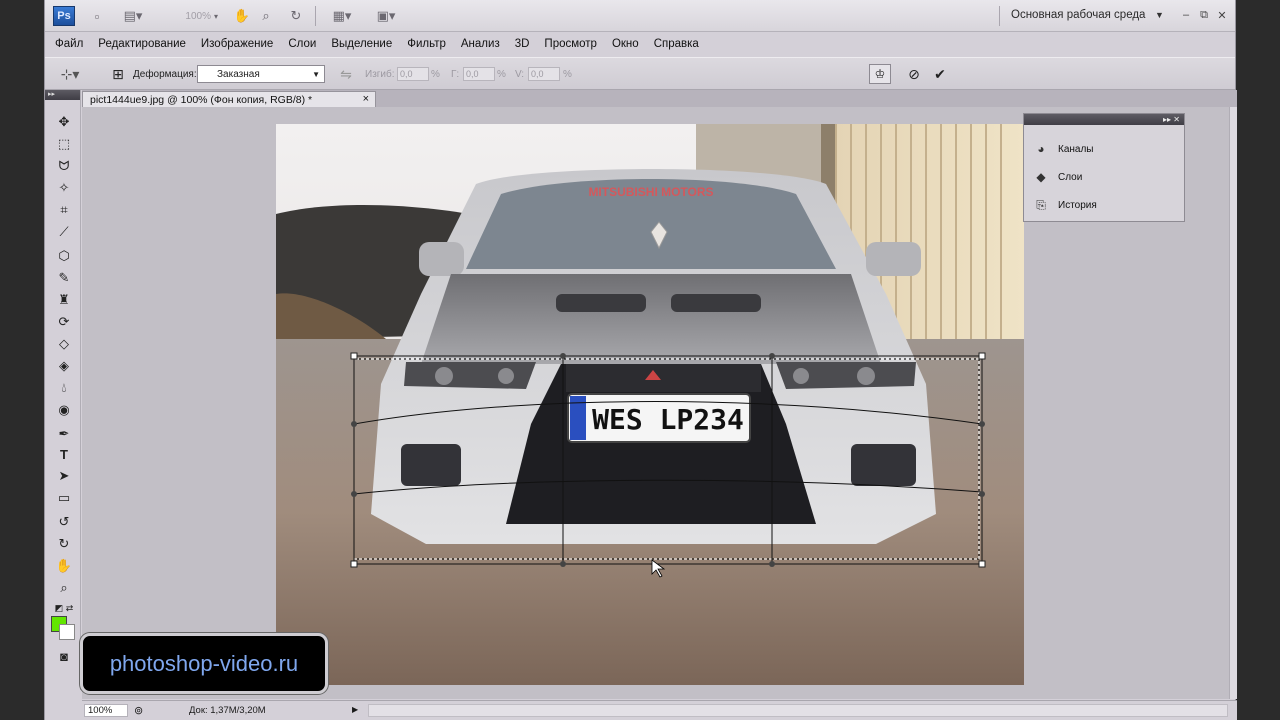 The width and height of the screenshot is (1280, 720). I want to click on 3d-orbit-tool-icon: ↻, so click(64, 544).